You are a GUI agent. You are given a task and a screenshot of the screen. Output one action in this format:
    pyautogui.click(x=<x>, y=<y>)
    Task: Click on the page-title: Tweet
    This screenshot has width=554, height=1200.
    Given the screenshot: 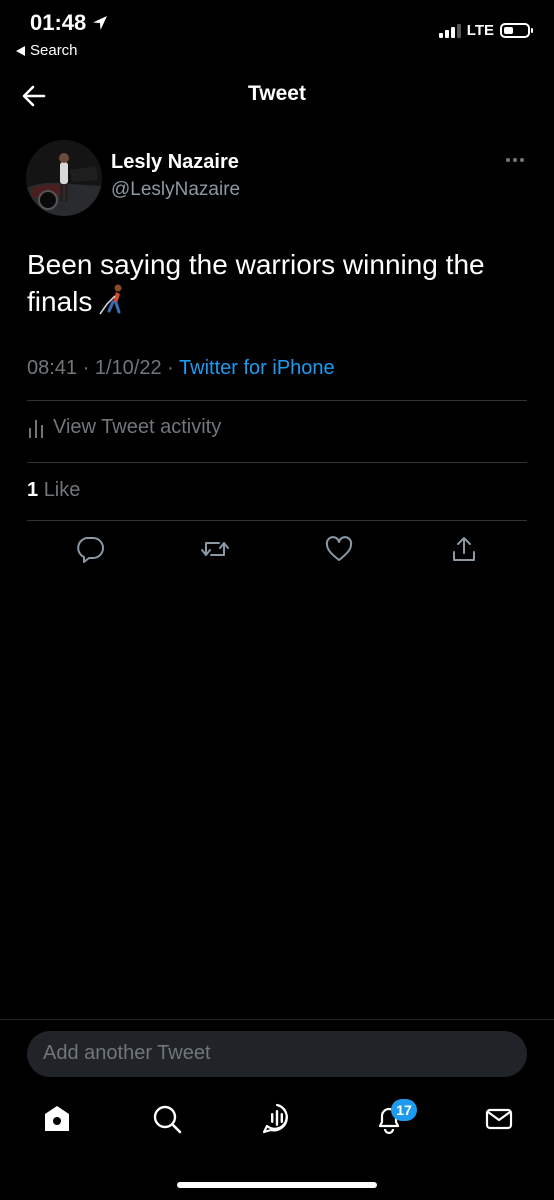 What is the action you would take?
    pyautogui.click(x=277, y=93)
    